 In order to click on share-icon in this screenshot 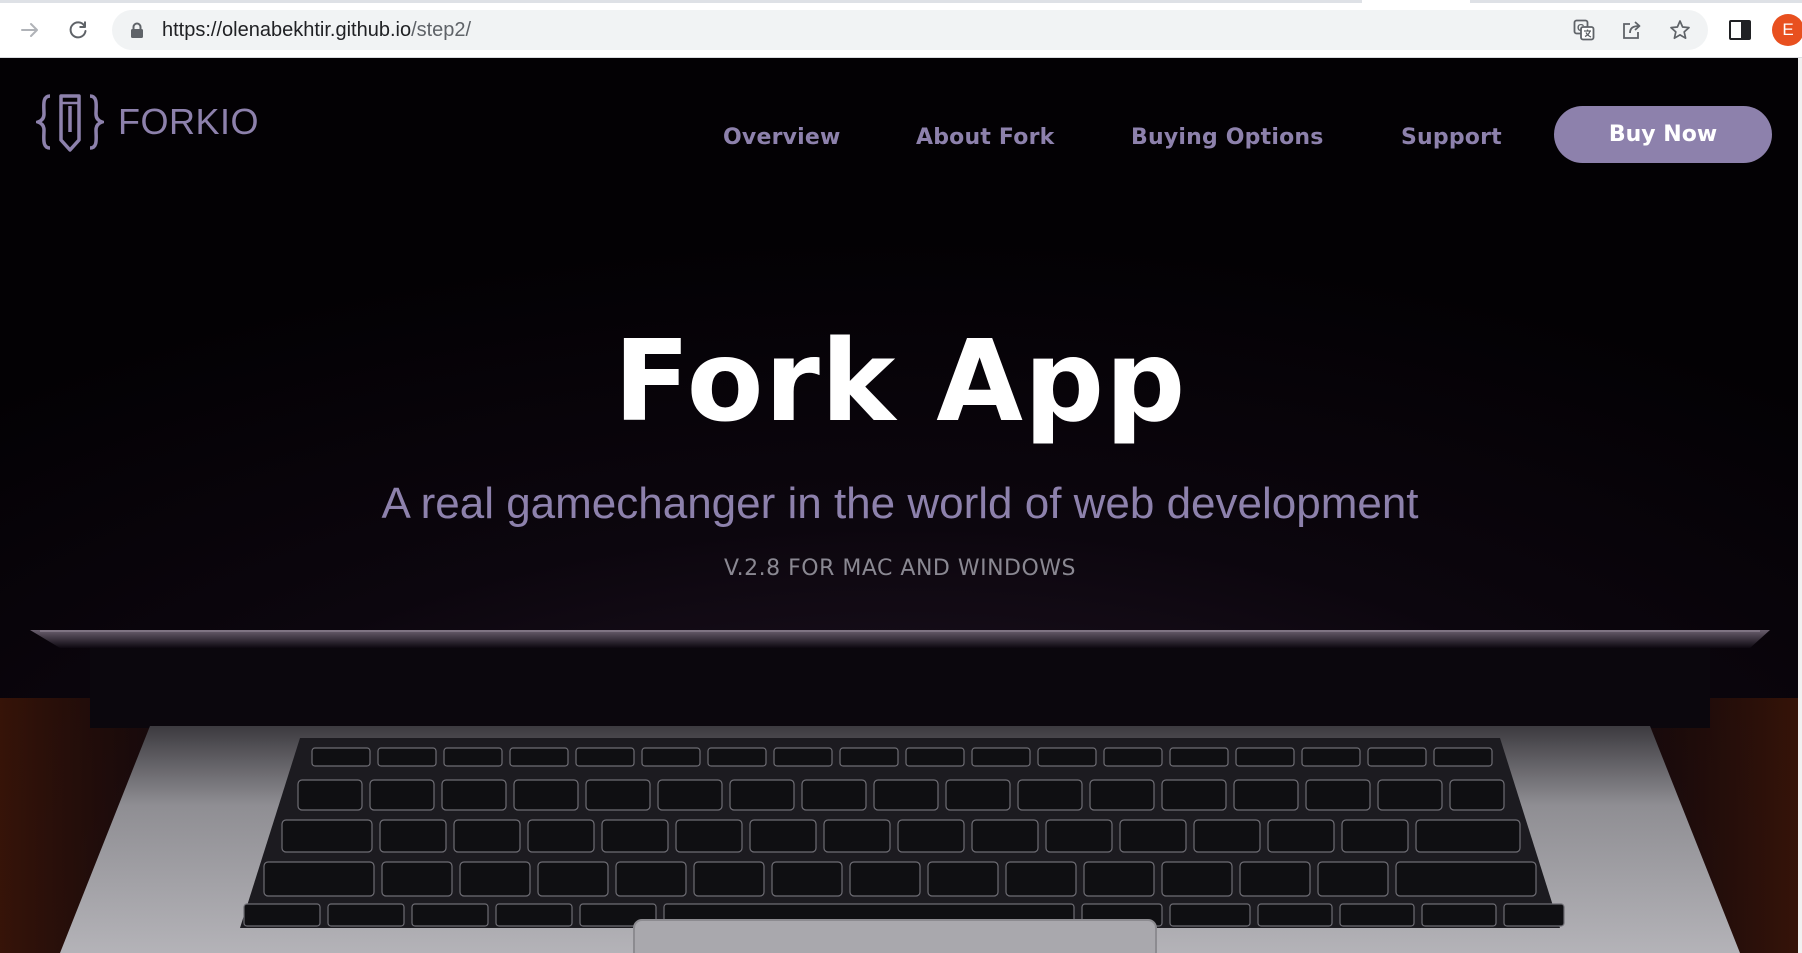, I will do `click(1632, 30)`.